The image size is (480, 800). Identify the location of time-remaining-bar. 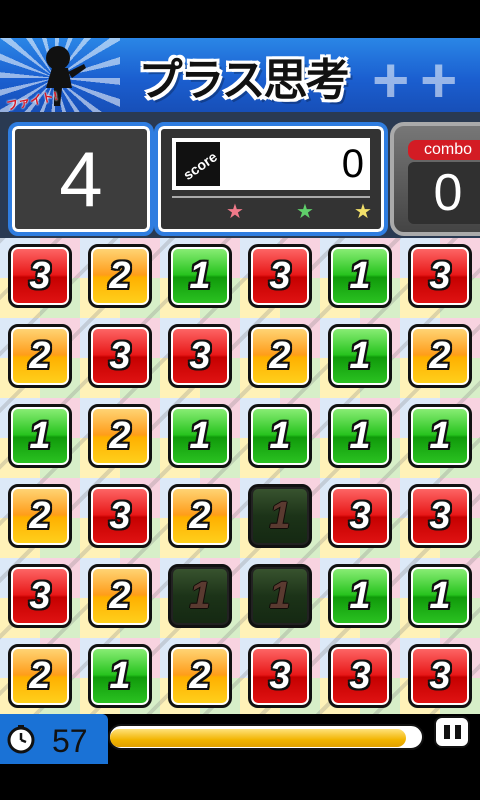
(266, 737).